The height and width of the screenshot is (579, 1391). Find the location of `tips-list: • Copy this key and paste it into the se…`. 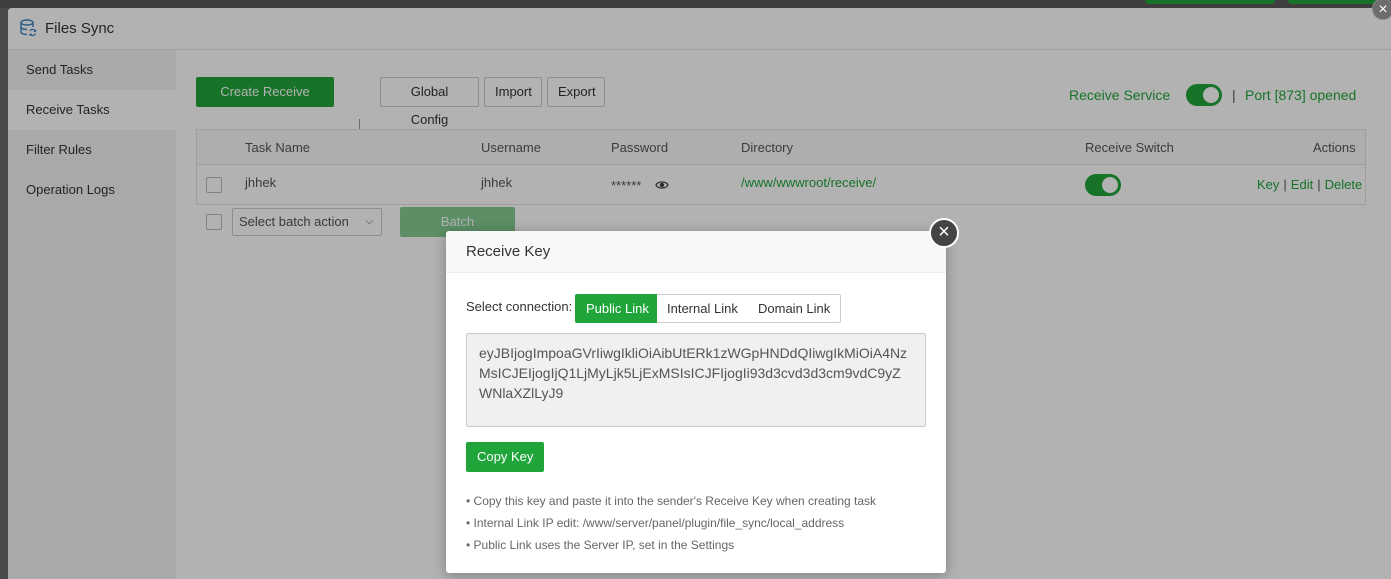

tips-list: • Copy this key and paste it into the se… is located at coordinates (701, 523).